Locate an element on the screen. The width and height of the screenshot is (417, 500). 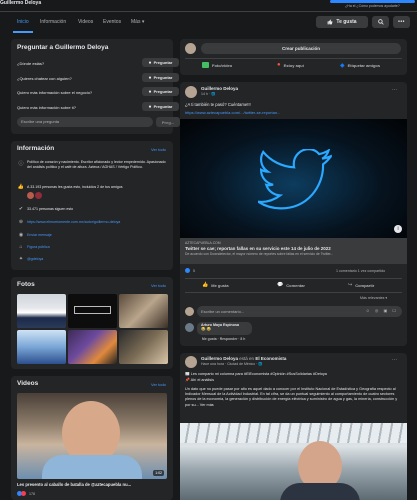
video-thumbnail: 1:02 is located at coordinates (92, 436).